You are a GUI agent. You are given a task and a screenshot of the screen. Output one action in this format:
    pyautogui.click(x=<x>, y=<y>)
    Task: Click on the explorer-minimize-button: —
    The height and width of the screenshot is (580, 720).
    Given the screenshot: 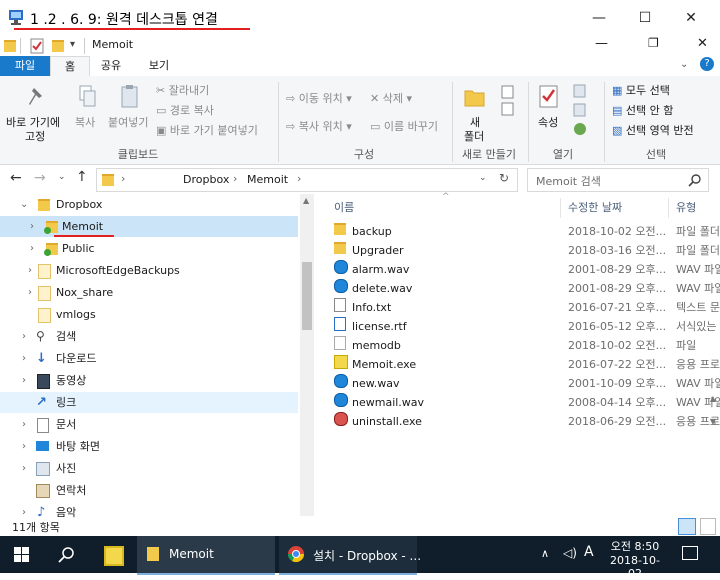 What is the action you would take?
    pyautogui.click(x=601, y=43)
    